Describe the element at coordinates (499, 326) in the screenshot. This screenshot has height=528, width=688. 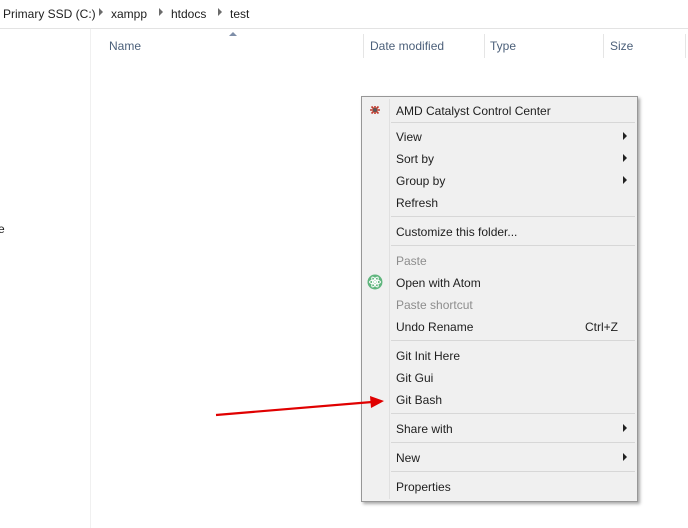
I see `menu-item-undo-rename: Undo Rename Ctrl+Z` at that location.